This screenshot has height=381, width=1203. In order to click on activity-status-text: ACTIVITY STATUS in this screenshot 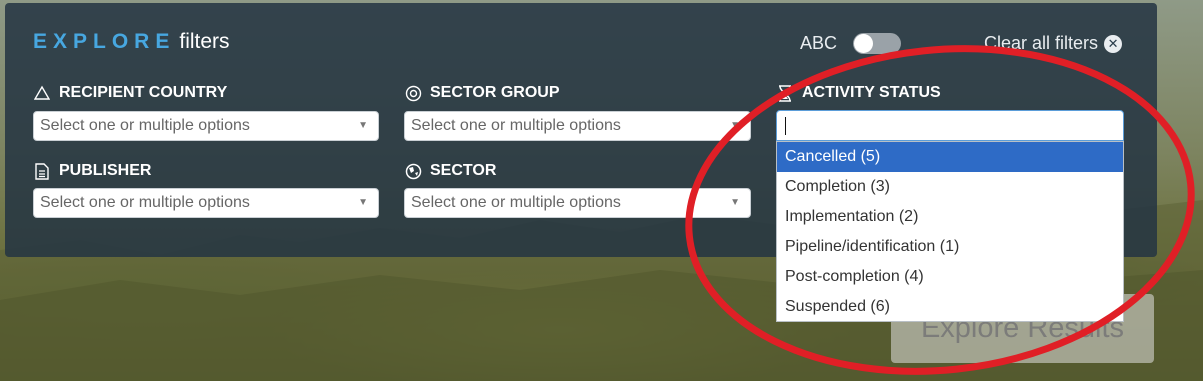, I will do `click(871, 92)`.